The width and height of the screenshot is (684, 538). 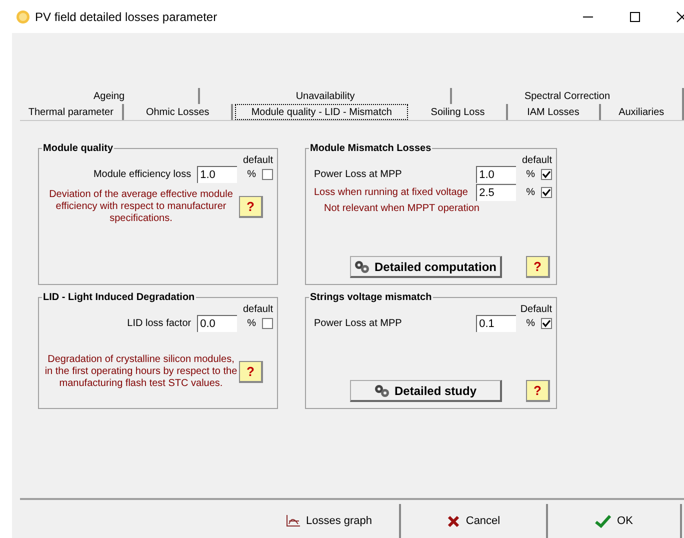 I want to click on cross-icon, so click(x=453, y=521).